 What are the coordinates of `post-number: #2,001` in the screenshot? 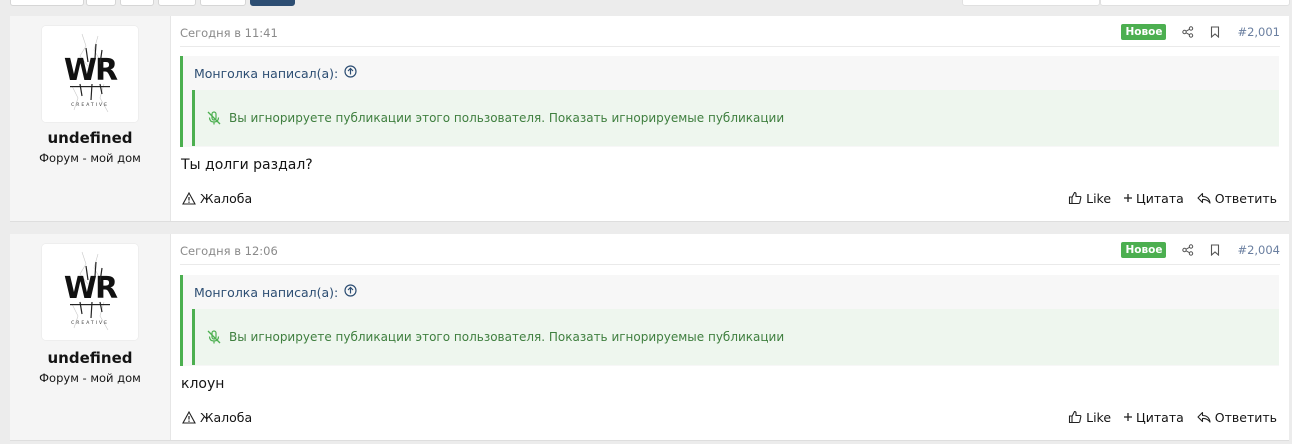 It's located at (1258, 32).